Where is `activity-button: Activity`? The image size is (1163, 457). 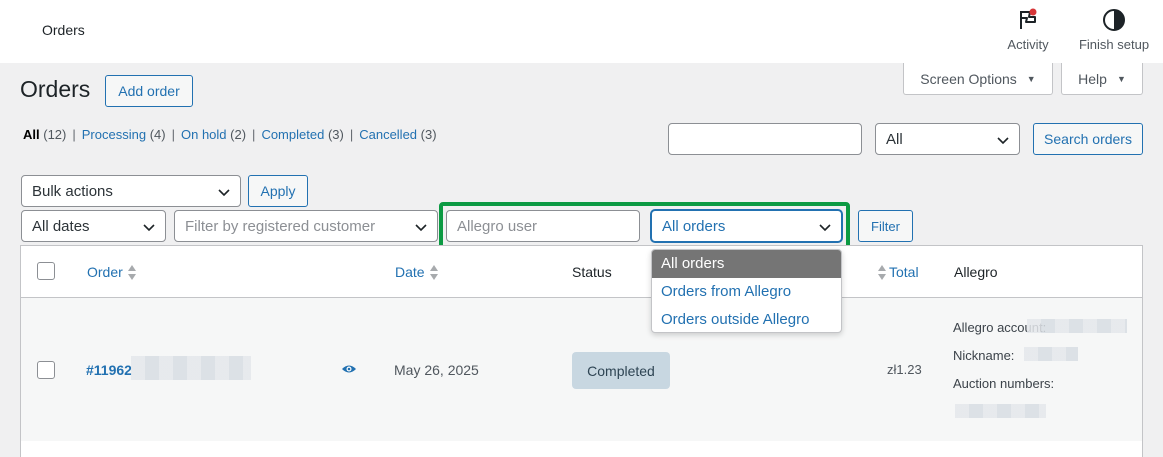 activity-button: Activity is located at coordinates (1028, 30).